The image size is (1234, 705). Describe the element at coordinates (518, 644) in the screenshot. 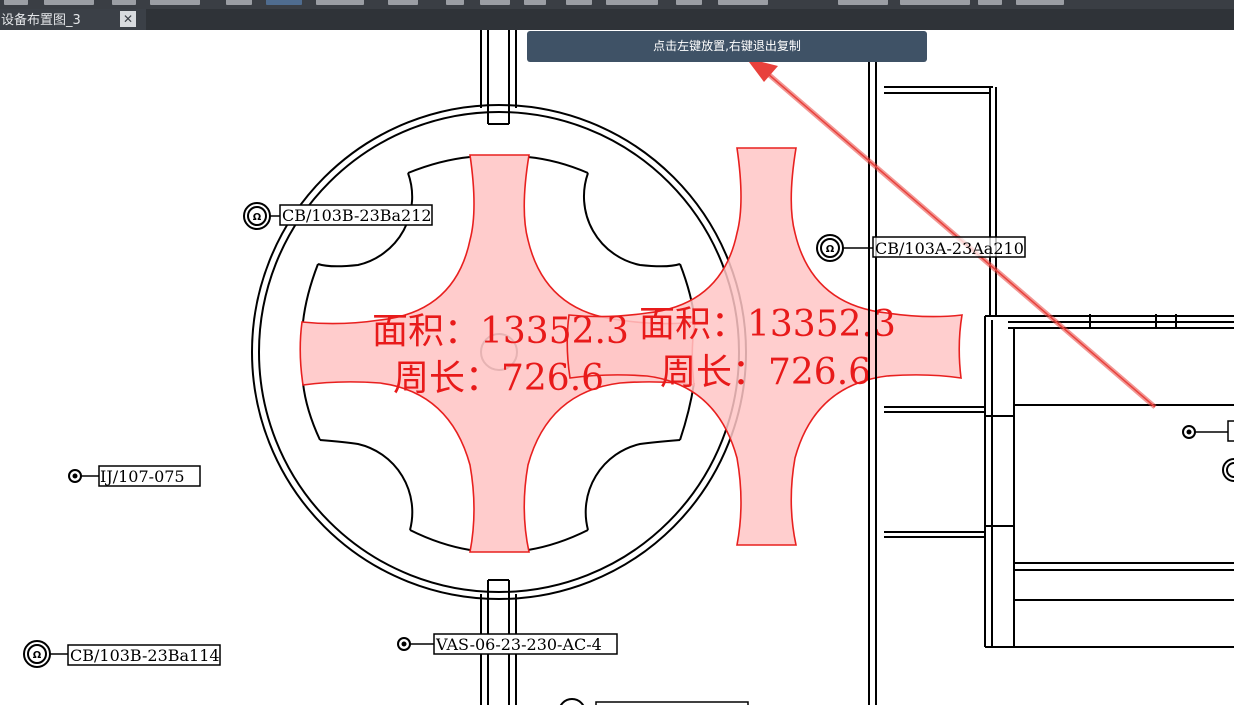

I see `tag-label: VAS-06-23-230-AC-4` at that location.